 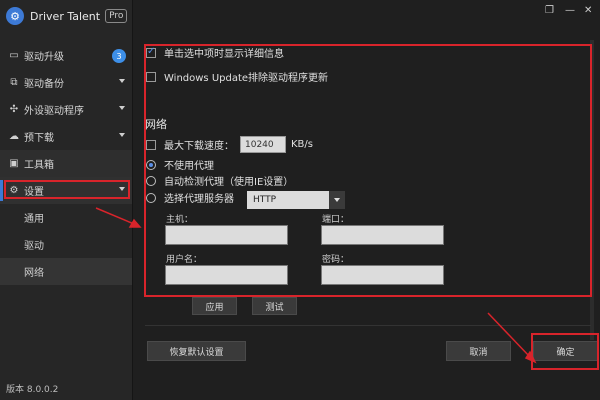 I want to click on arrow-to-ok-button, so click(x=512, y=338).